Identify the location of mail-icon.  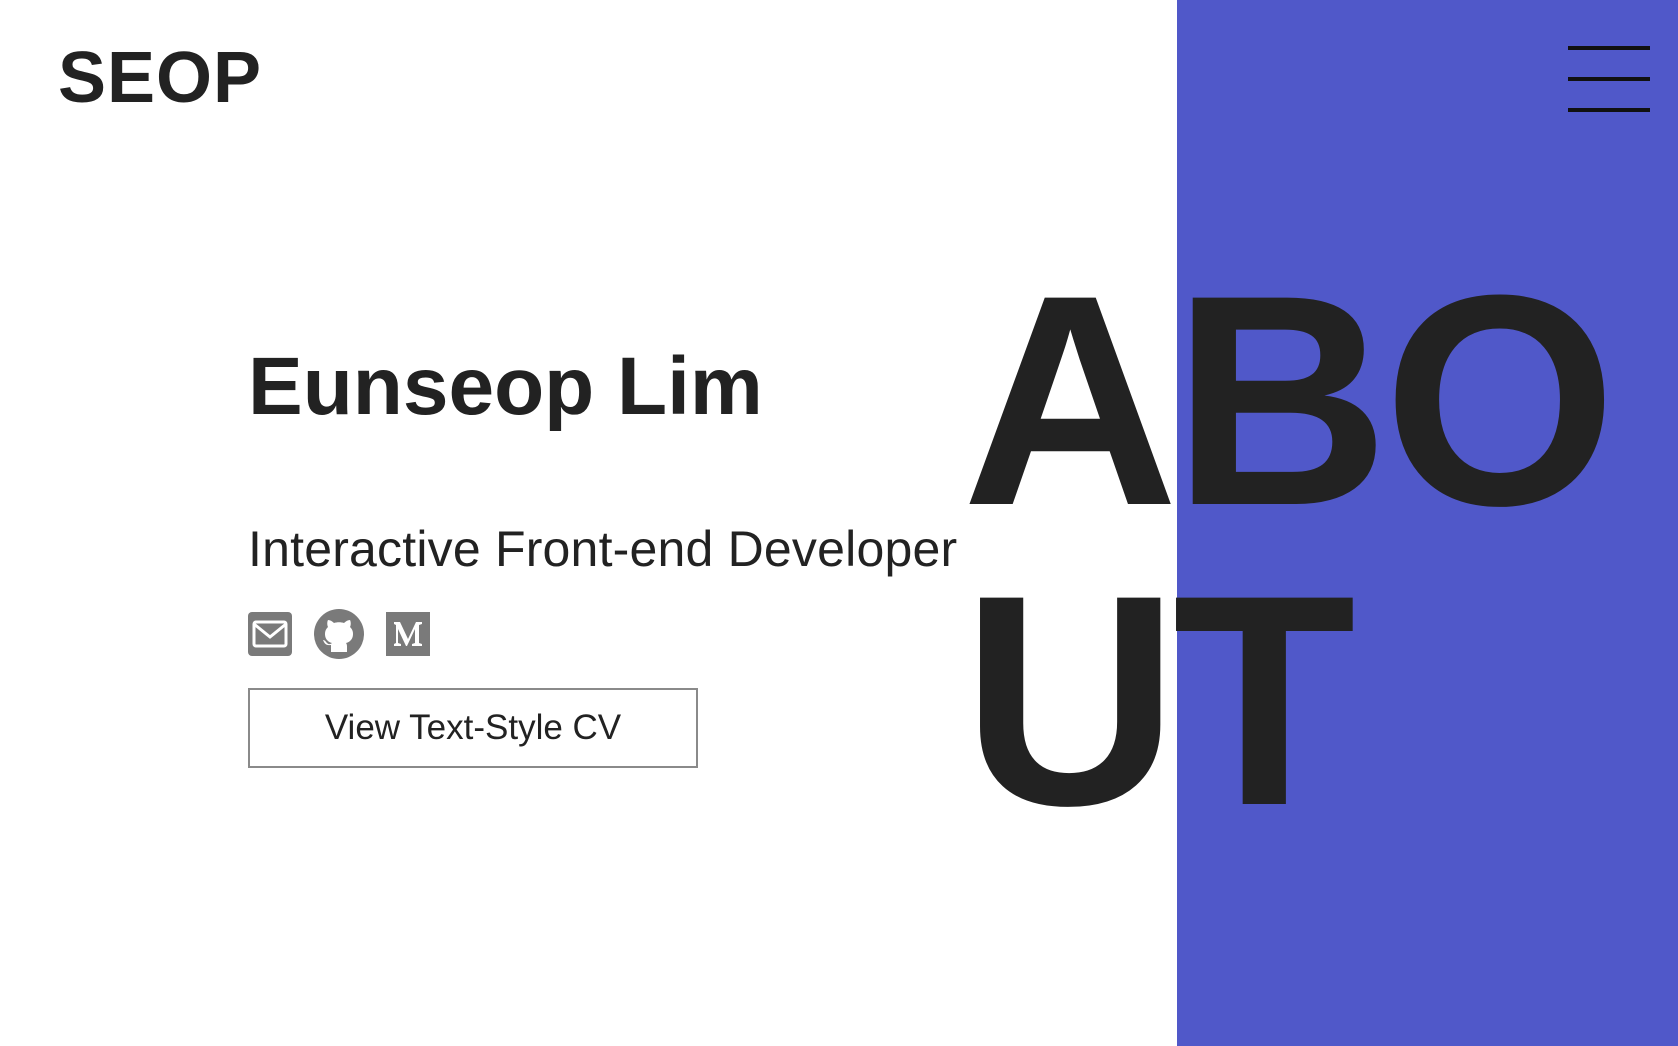
(270, 634).